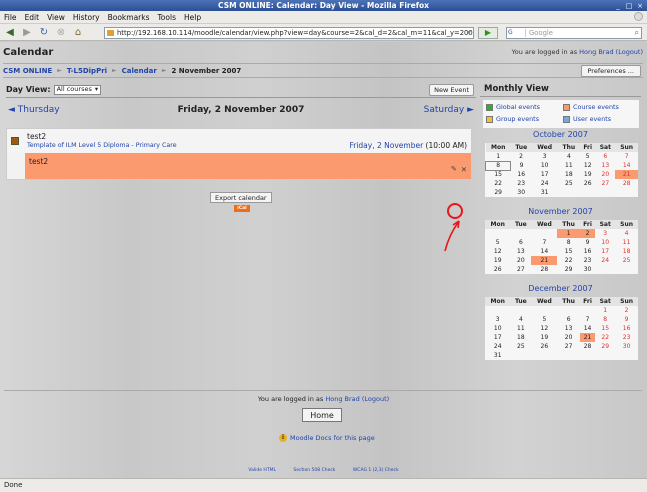 The width and height of the screenshot is (647, 492). I want to click on section-508-link: Section 508 Check, so click(314, 470).